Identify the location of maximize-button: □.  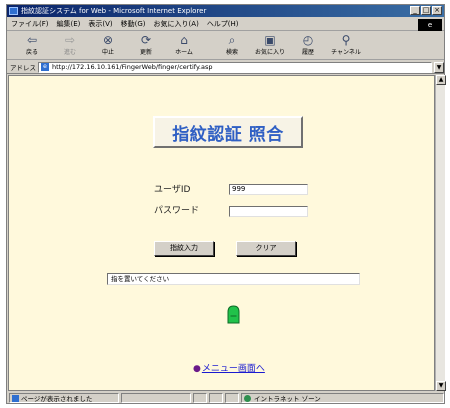
(426, 10).